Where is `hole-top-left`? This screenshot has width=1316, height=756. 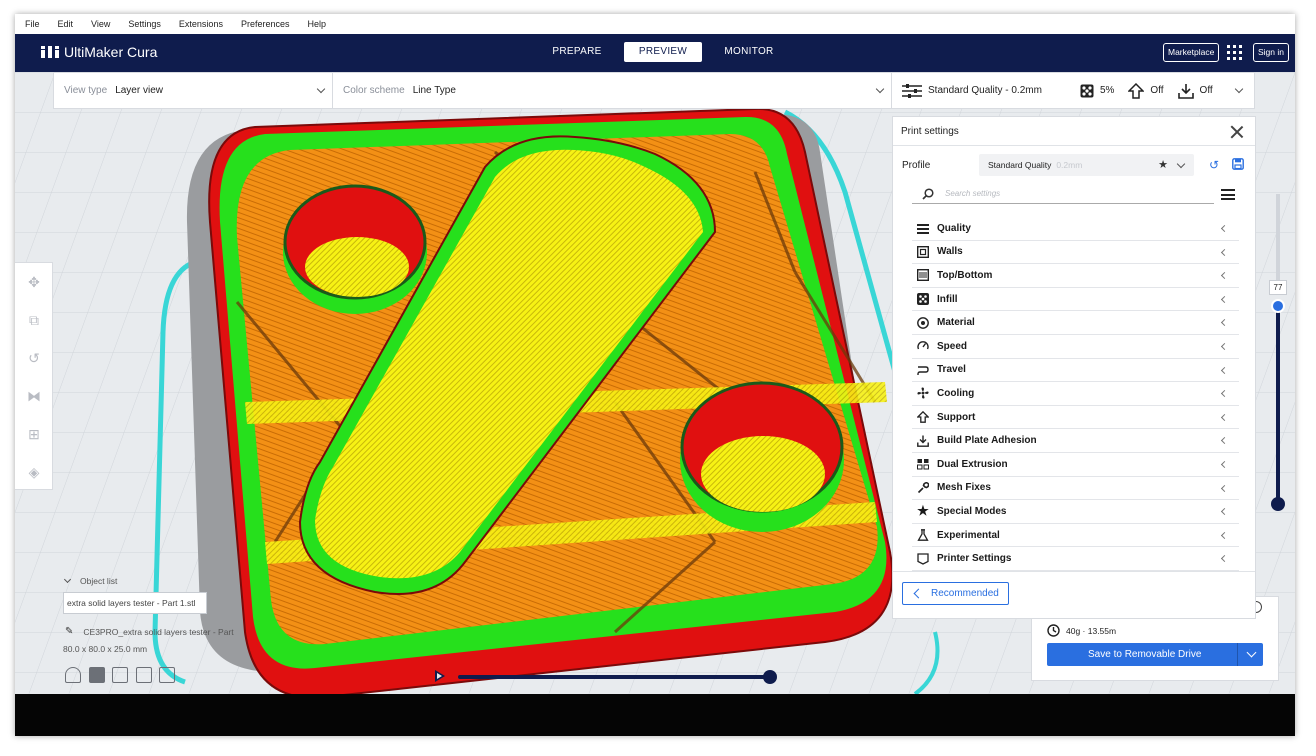 hole-top-left is located at coordinates (355, 249).